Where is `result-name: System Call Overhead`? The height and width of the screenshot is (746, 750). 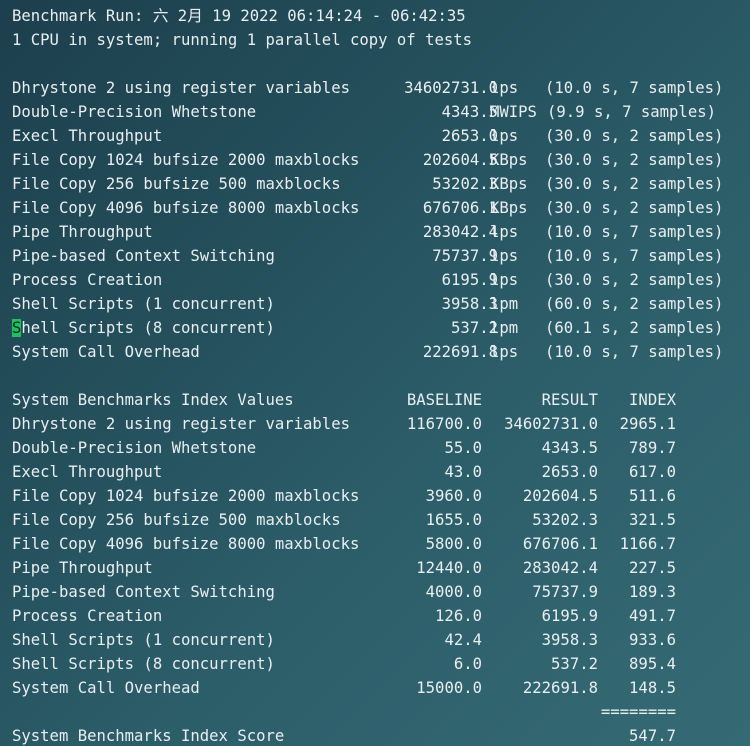 result-name: System Call Overhead is located at coordinates (106, 352).